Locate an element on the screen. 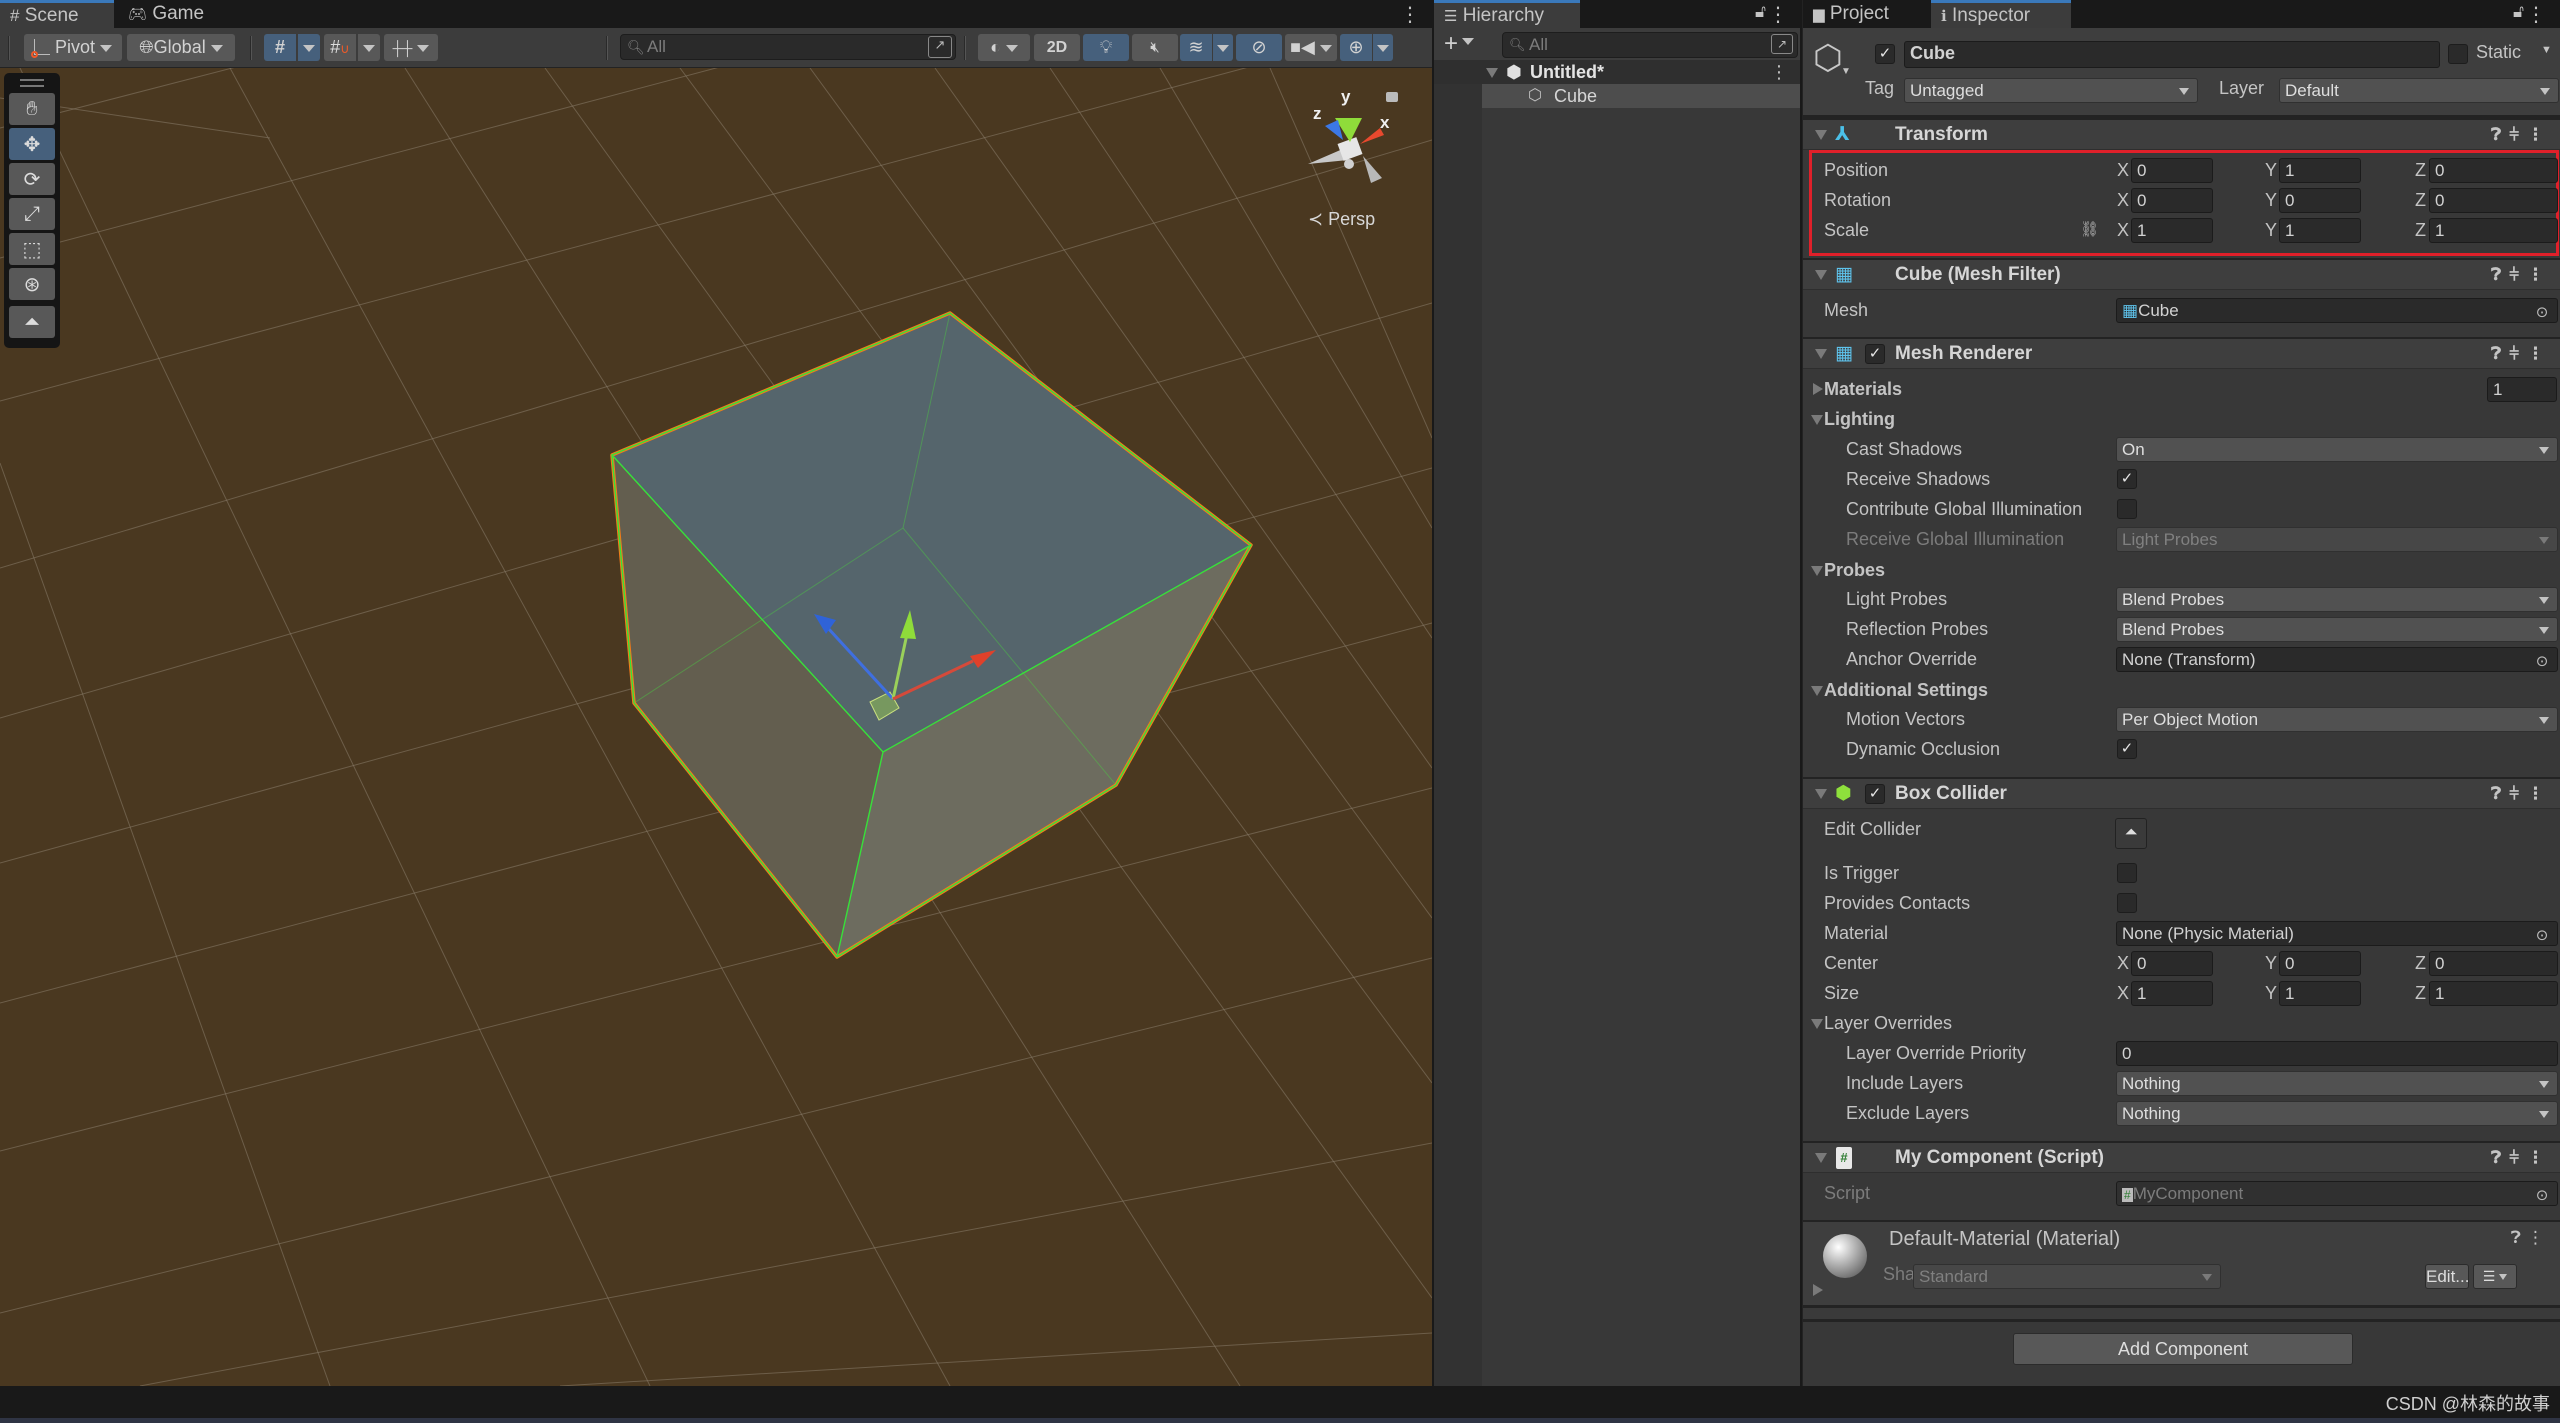  scale-row-y-input: 1 is located at coordinates (2320, 230).